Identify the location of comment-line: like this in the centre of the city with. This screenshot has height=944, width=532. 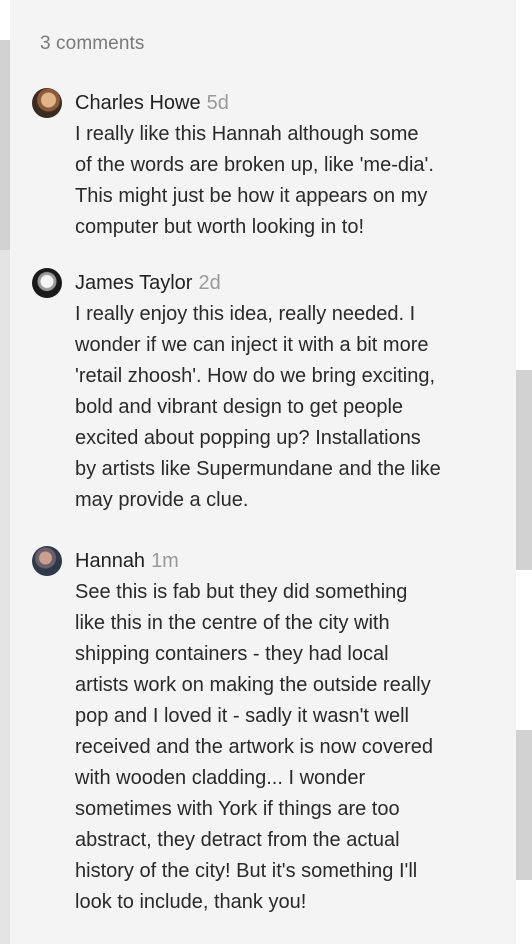
(232, 623).